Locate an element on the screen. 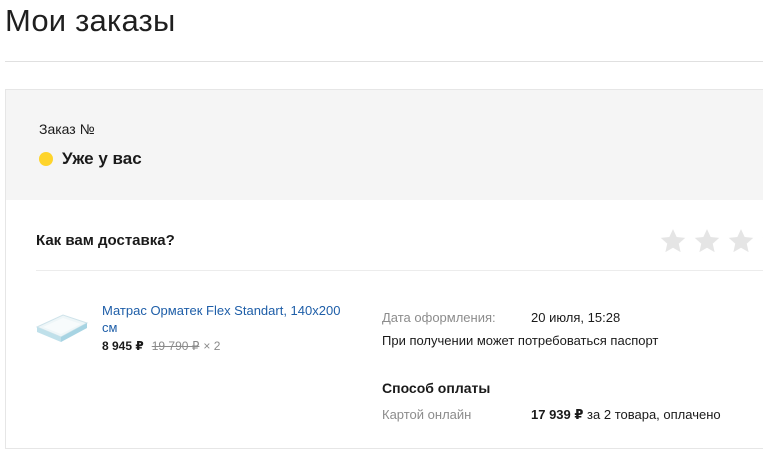  product-price: 8 945 ₽ is located at coordinates (123, 346).